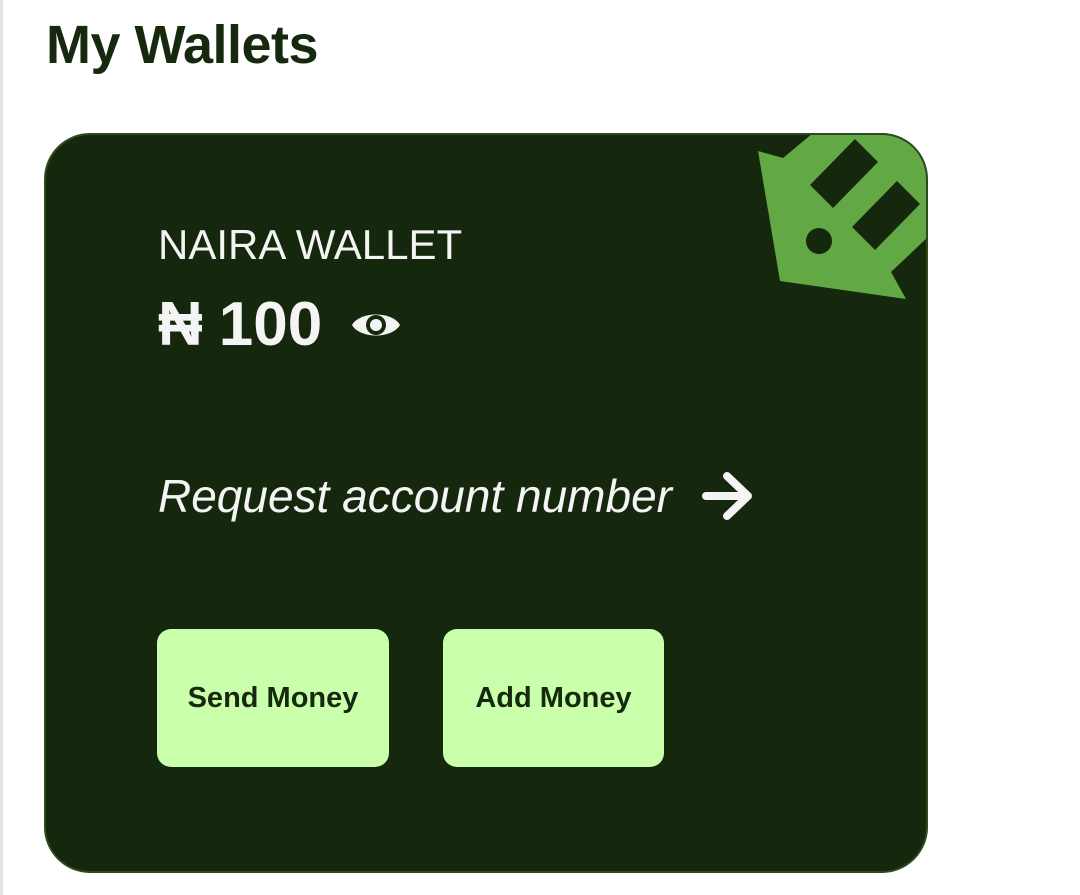  Describe the element at coordinates (182, 45) in the screenshot. I see `page-title: My Wallets` at that location.